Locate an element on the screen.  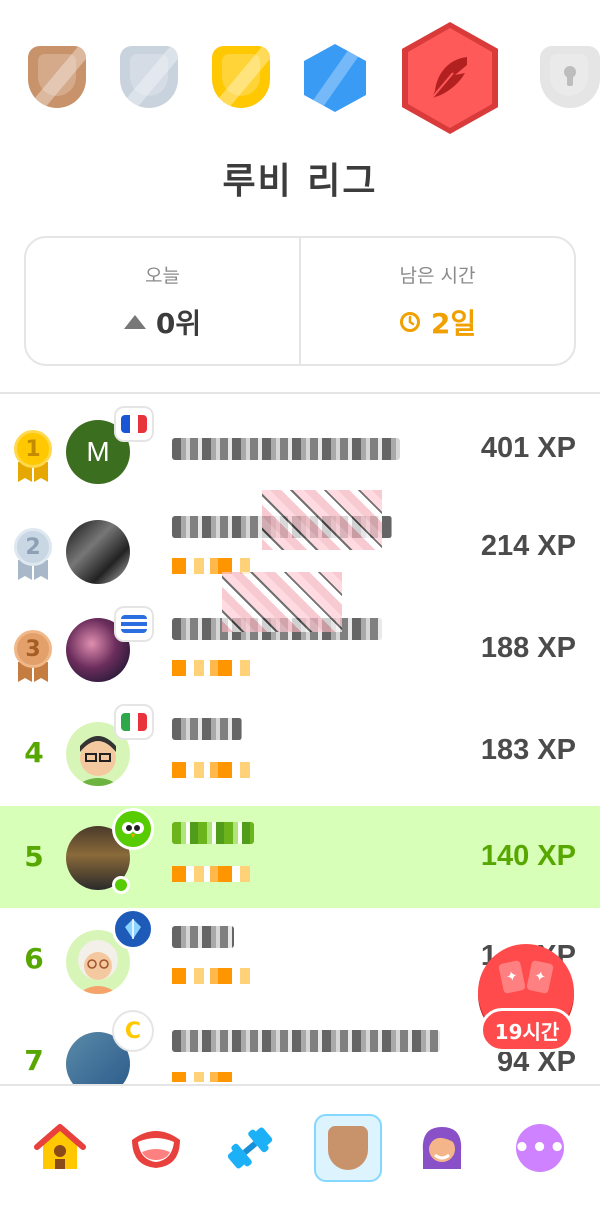
profile-avatar-icon is located at coordinates (442, 1148).